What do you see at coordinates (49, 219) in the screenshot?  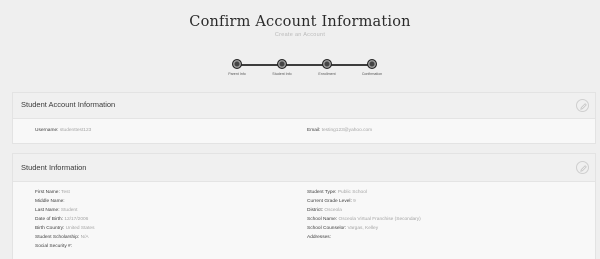 I see `field-label: Date of Birth:` at bounding box center [49, 219].